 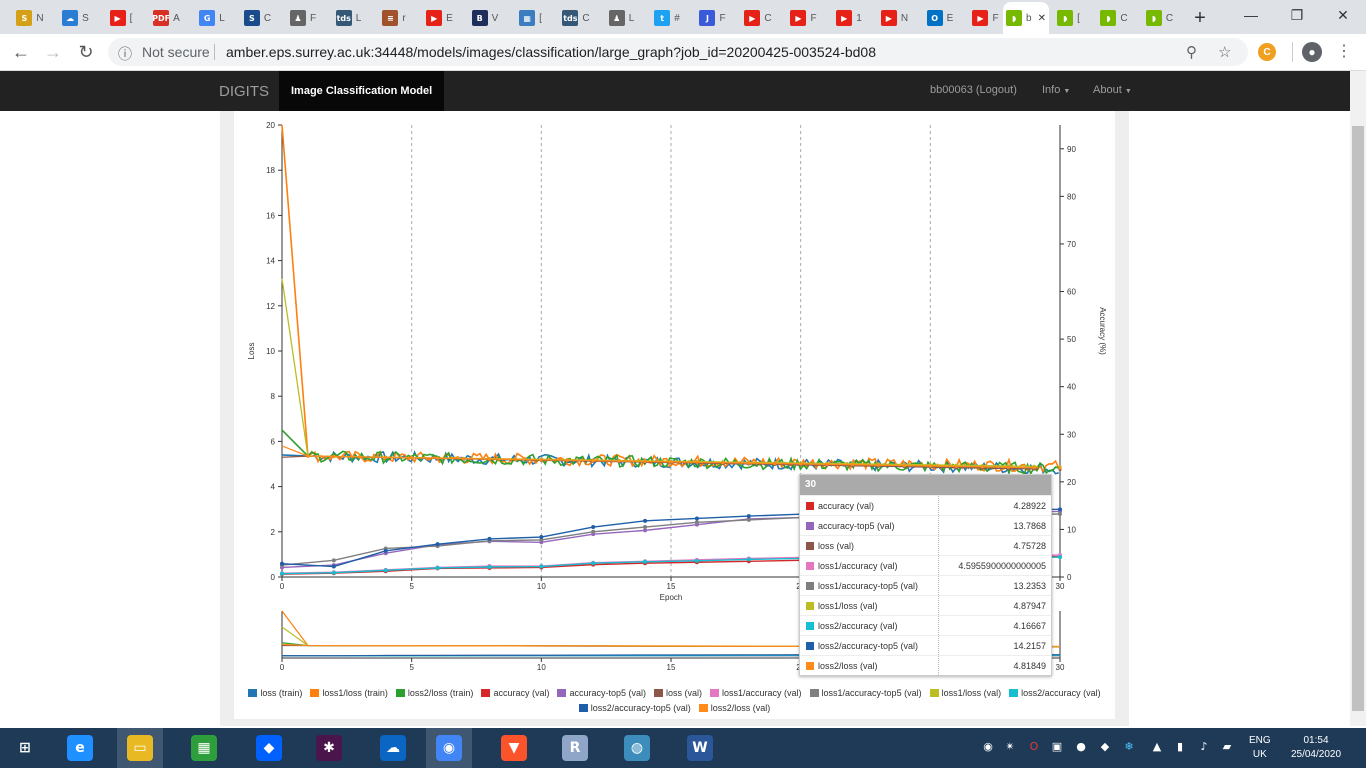 What do you see at coordinates (485, 18) in the screenshot?
I see `browser-tab: BV` at bounding box center [485, 18].